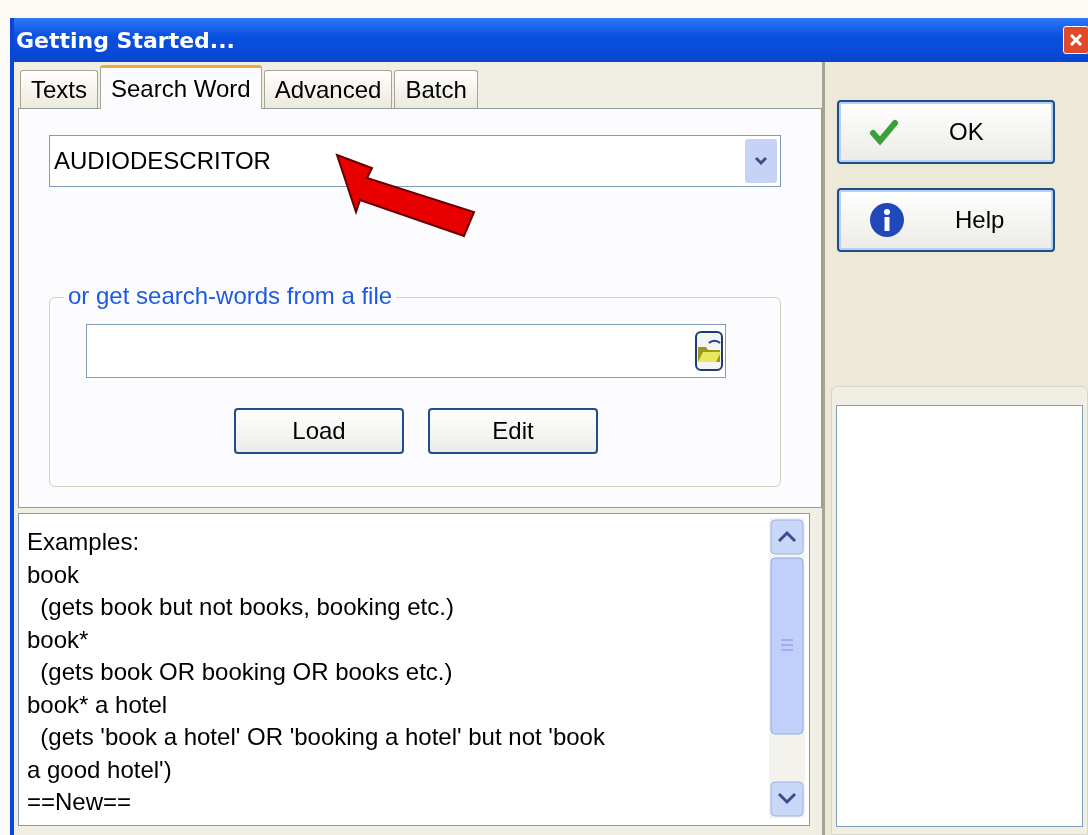 This screenshot has width=1088, height=835. What do you see at coordinates (946, 220) in the screenshot?
I see `side-button: Help` at bounding box center [946, 220].